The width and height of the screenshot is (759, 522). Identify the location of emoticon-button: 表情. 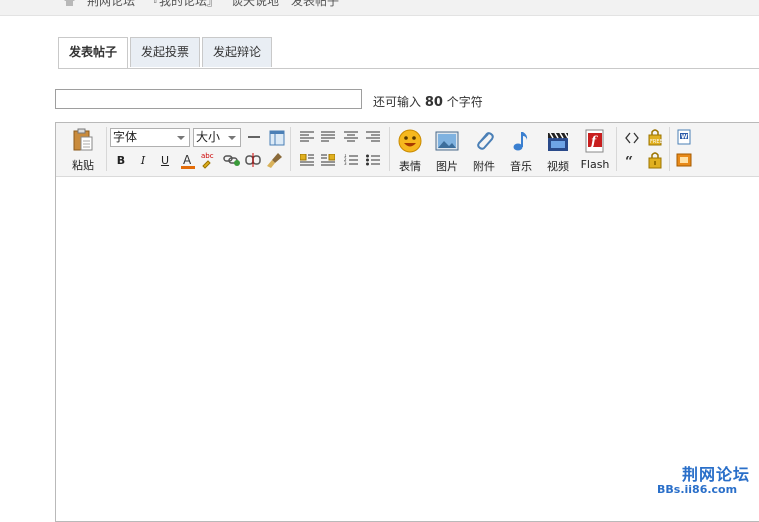
(410, 151).